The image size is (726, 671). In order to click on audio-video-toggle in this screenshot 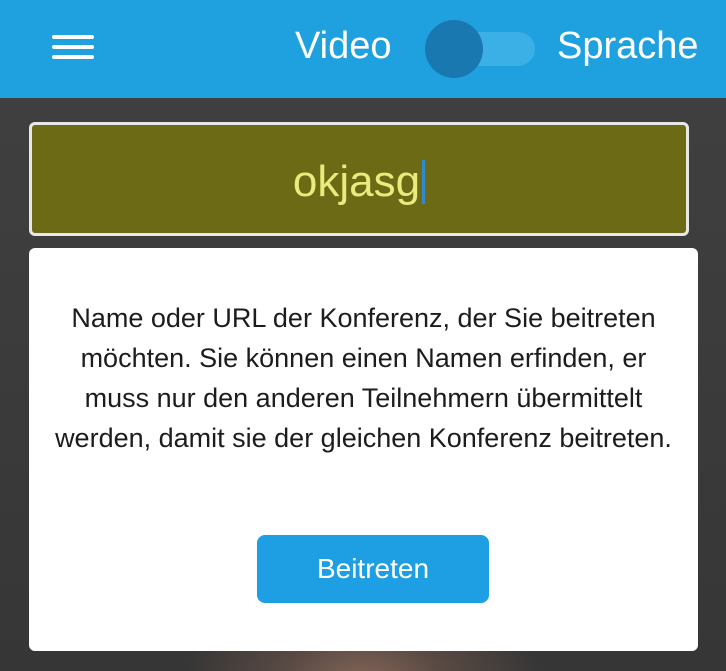, I will do `click(480, 49)`.